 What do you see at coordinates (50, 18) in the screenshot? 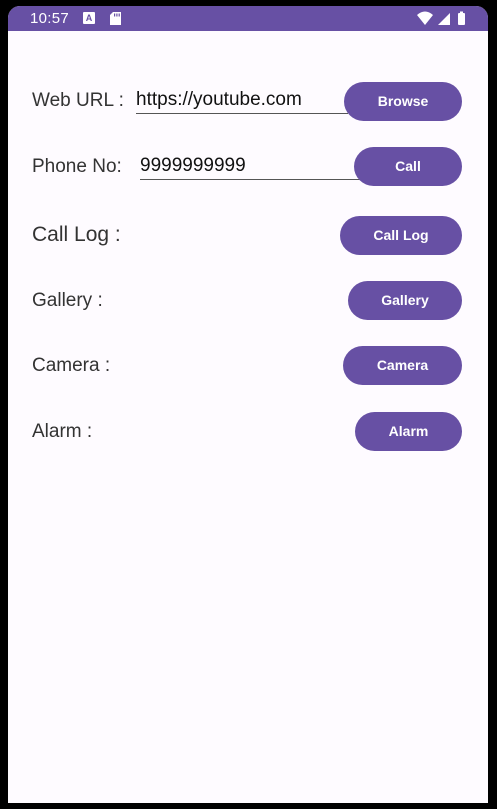
I see `status-time: 10:57` at bounding box center [50, 18].